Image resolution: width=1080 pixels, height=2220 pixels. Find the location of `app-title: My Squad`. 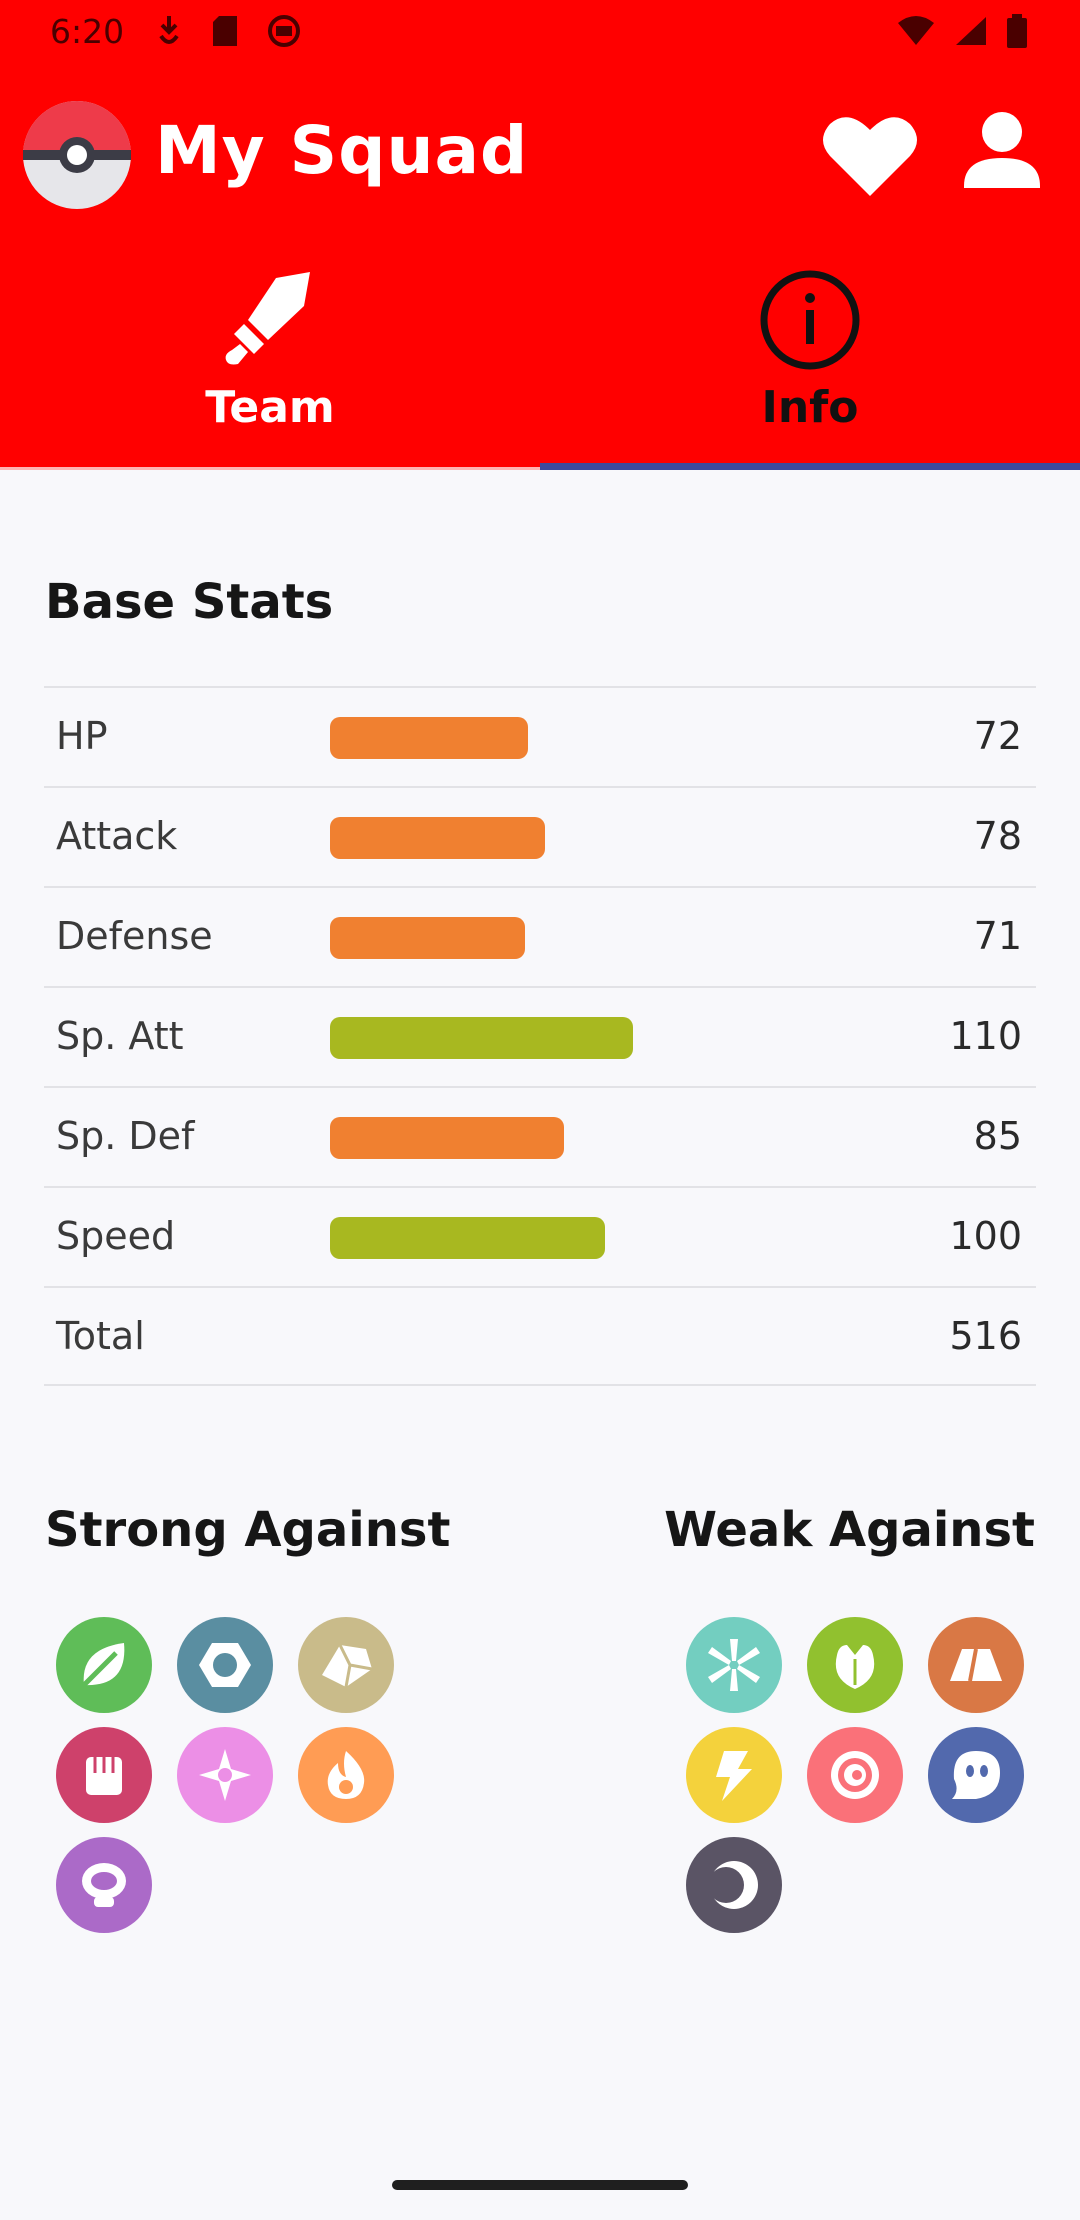

app-title: My Squad is located at coordinates (342, 150).